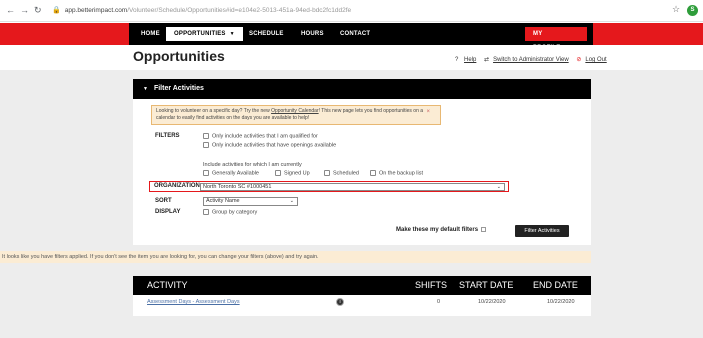  Describe the element at coordinates (177, 186) in the screenshot. I see `organization-label: ORGANIZATION` at that location.